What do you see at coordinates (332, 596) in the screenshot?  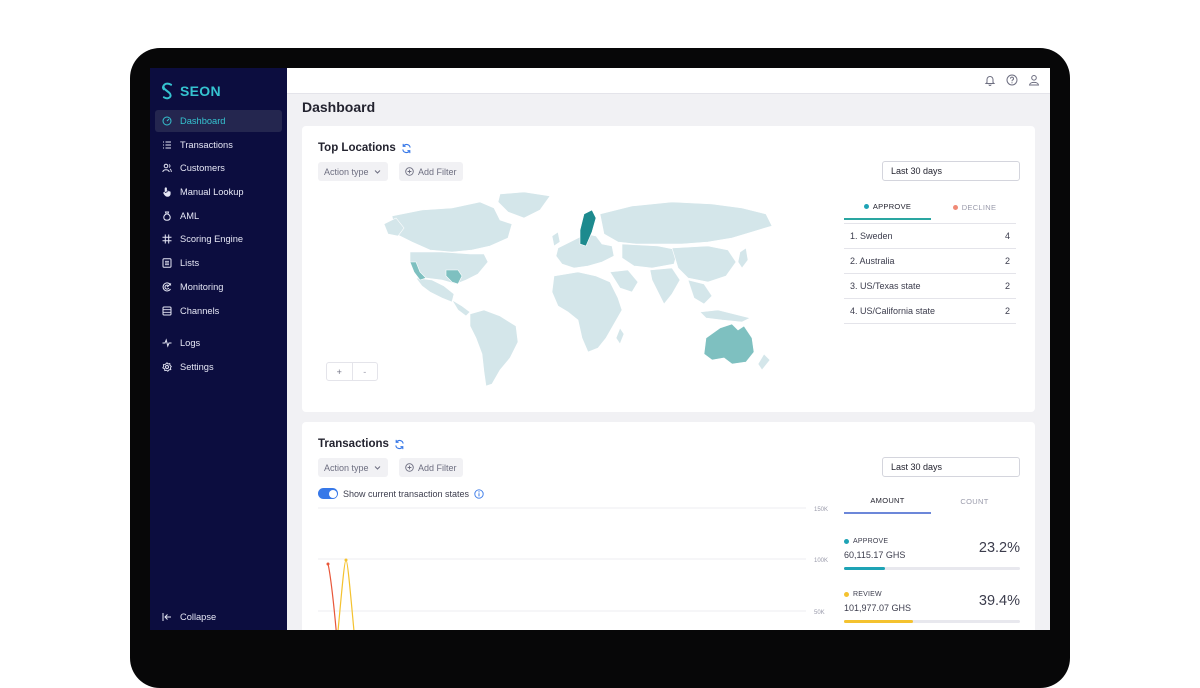 I see `series-line-decline` at bounding box center [332, 596].